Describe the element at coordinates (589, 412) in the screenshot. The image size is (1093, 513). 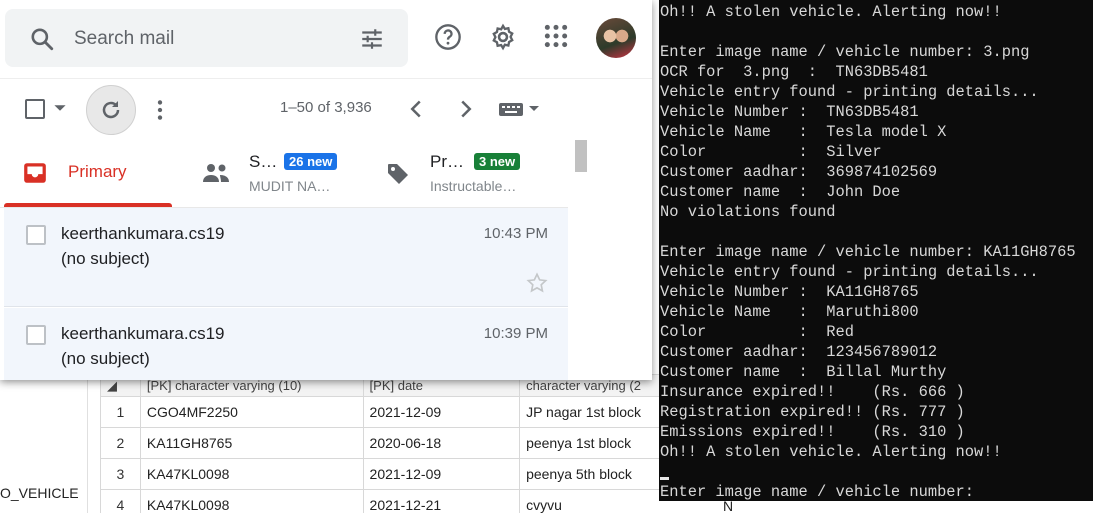
I see `cell-location: JP nagar 1st block` at that location.